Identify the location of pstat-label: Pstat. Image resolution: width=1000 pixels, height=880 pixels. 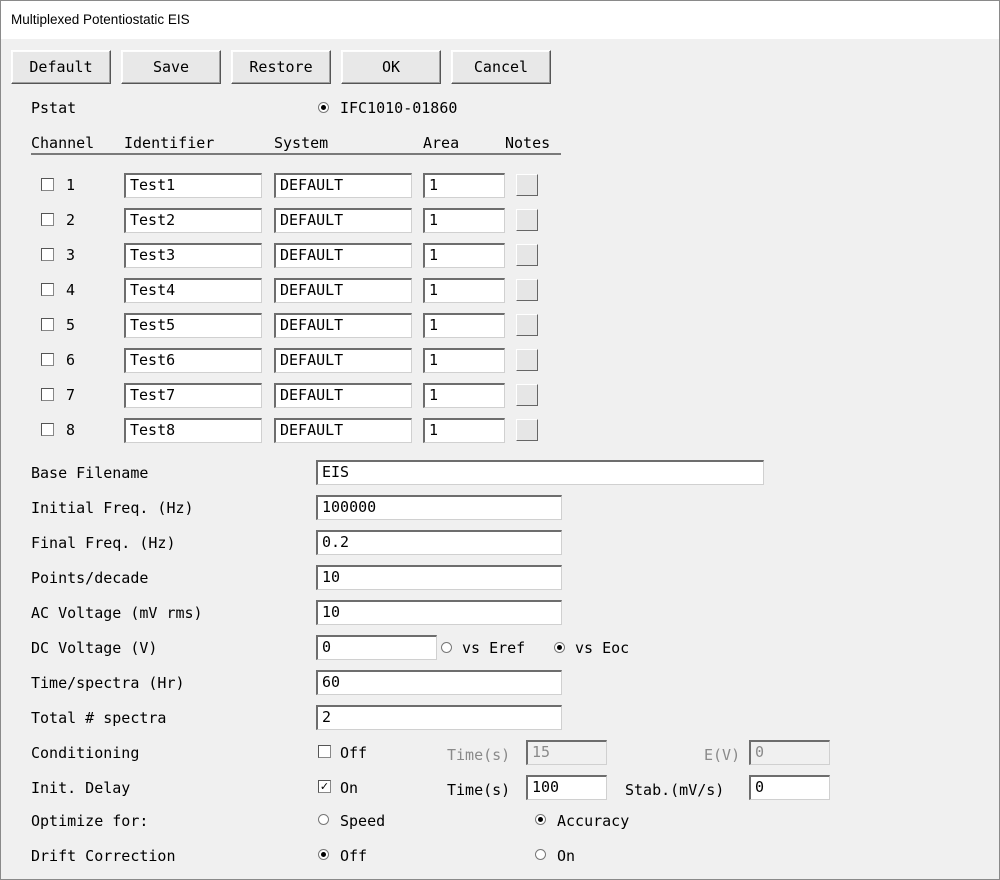
(54, 108).